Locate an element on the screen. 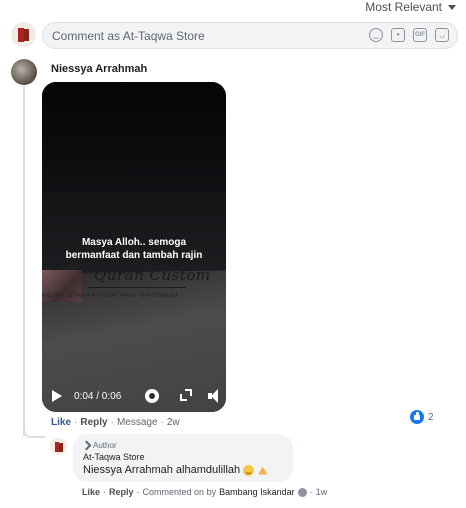  video-brand-text: Quran Custom is located at coordinates (152, 275).